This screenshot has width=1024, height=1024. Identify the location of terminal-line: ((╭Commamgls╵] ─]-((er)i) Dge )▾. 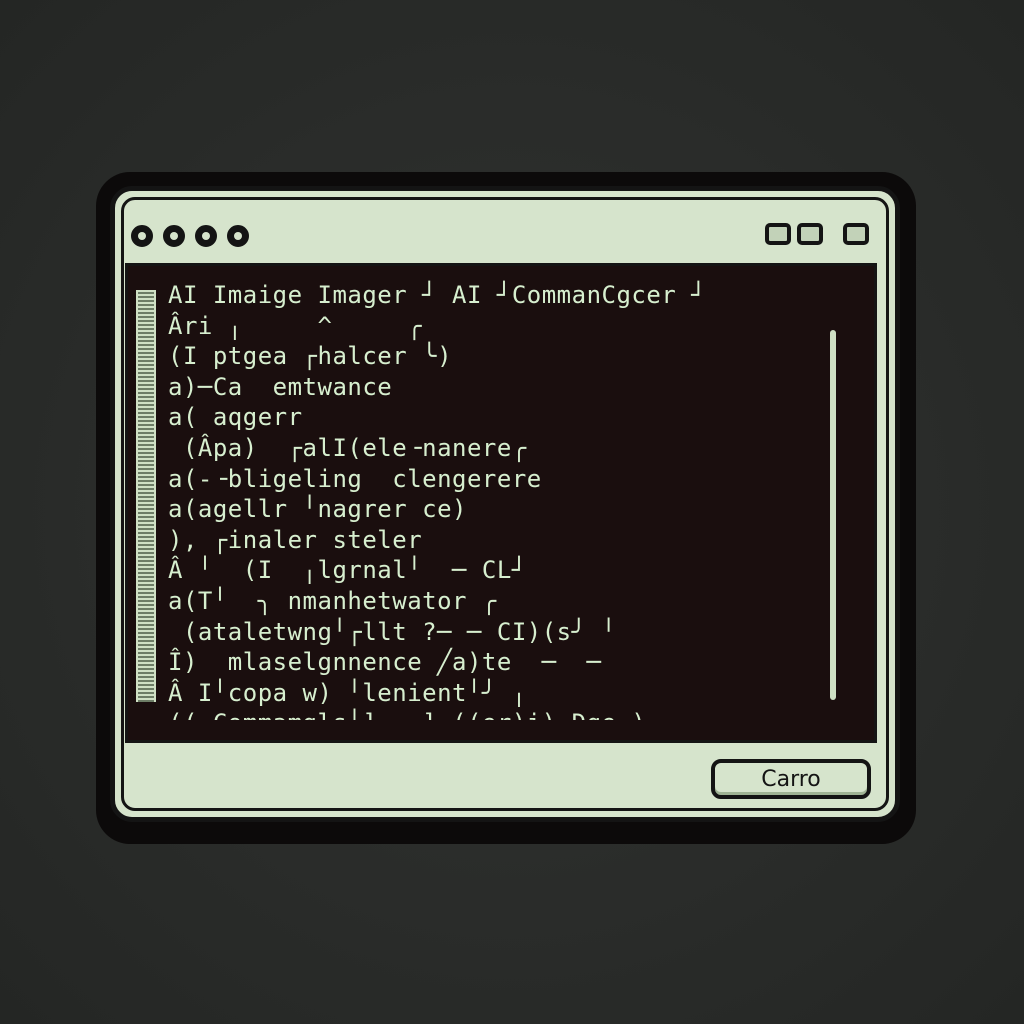
(498, 714).